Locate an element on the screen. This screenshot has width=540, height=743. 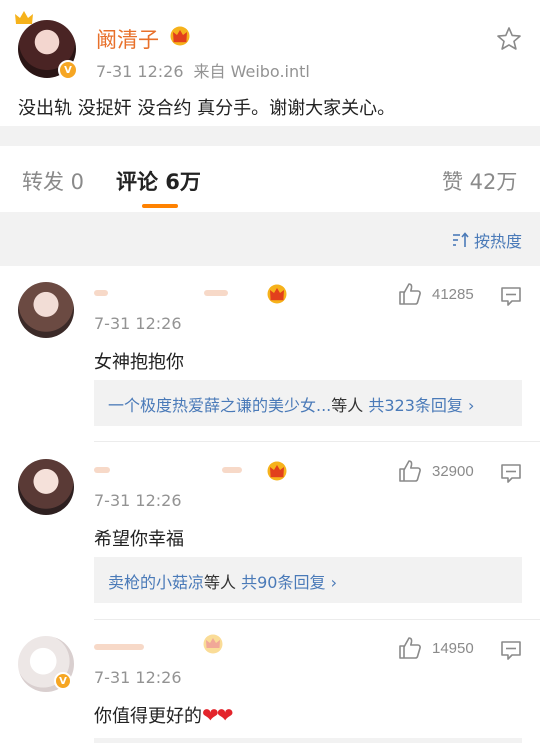
comment-text-body: 你值得更好的 is located at coordinates (148, 716).